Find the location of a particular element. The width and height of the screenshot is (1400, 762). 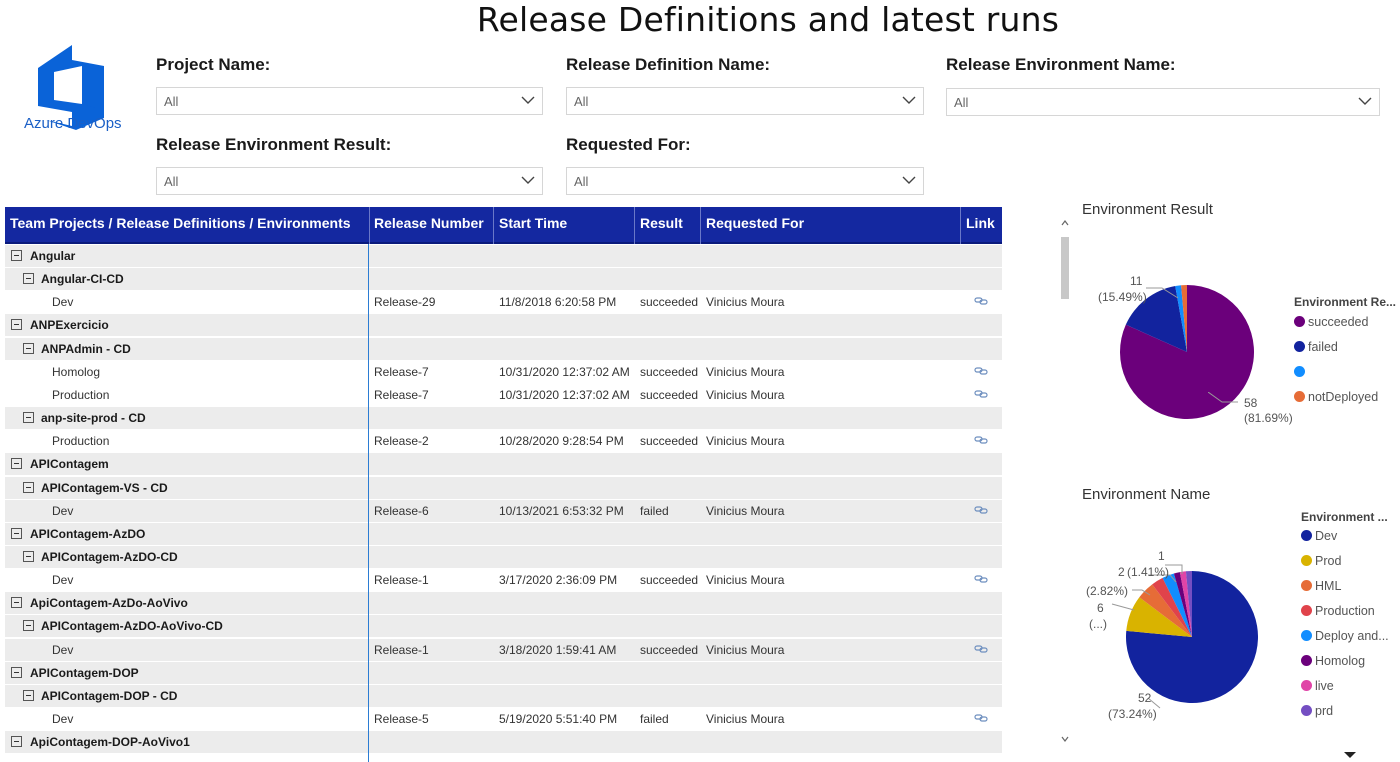

matrix-project-row: APIContagem-AzDO is located at coordinates (503, 533).